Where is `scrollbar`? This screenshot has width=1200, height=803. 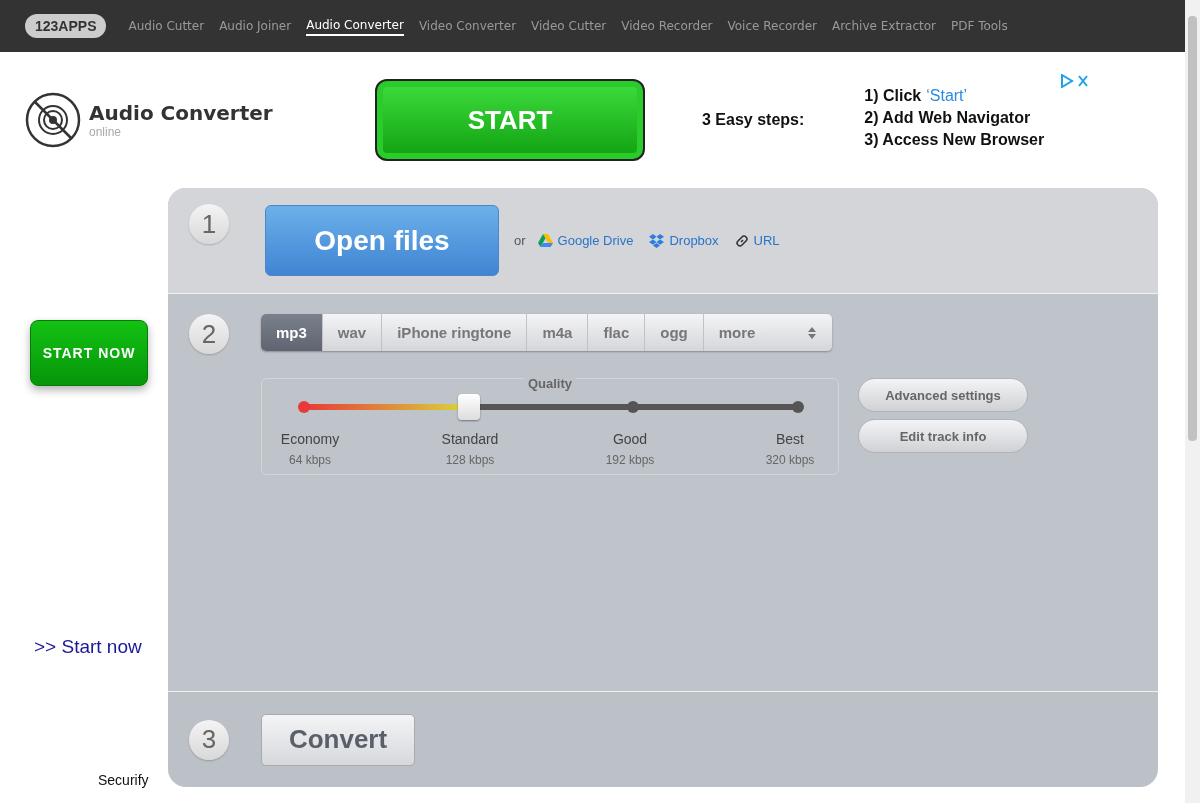 scrollbar is located at coordinates (1192, 401).